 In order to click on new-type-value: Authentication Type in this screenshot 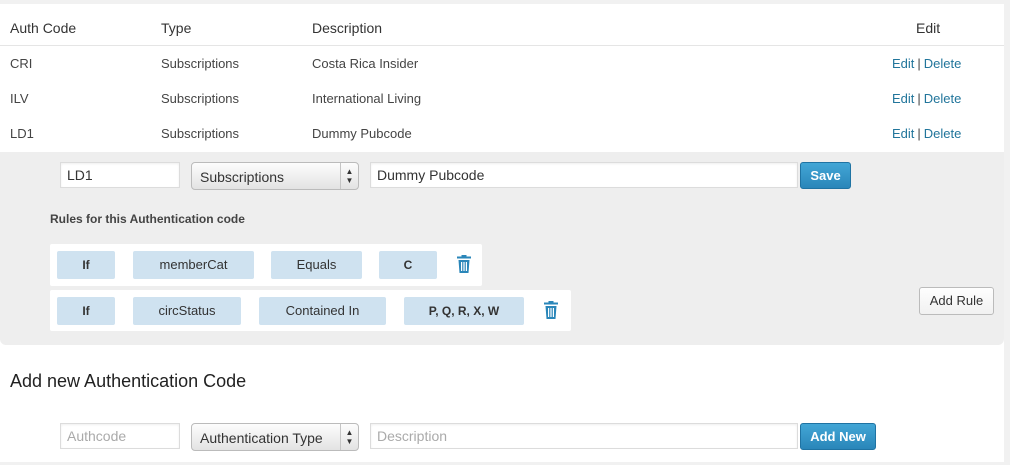, I will do `click(261, 438)`.